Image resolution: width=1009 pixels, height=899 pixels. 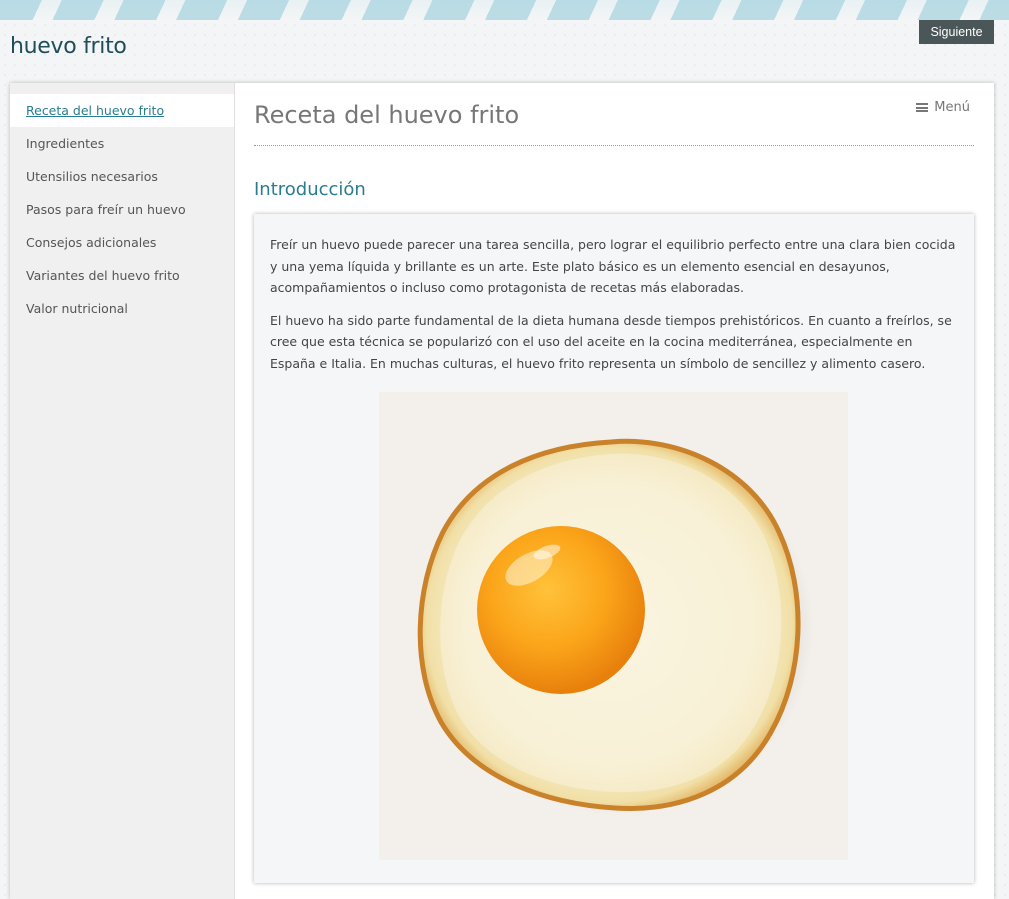 I want to click on hamburger-icon, so click(x=922, y=107).